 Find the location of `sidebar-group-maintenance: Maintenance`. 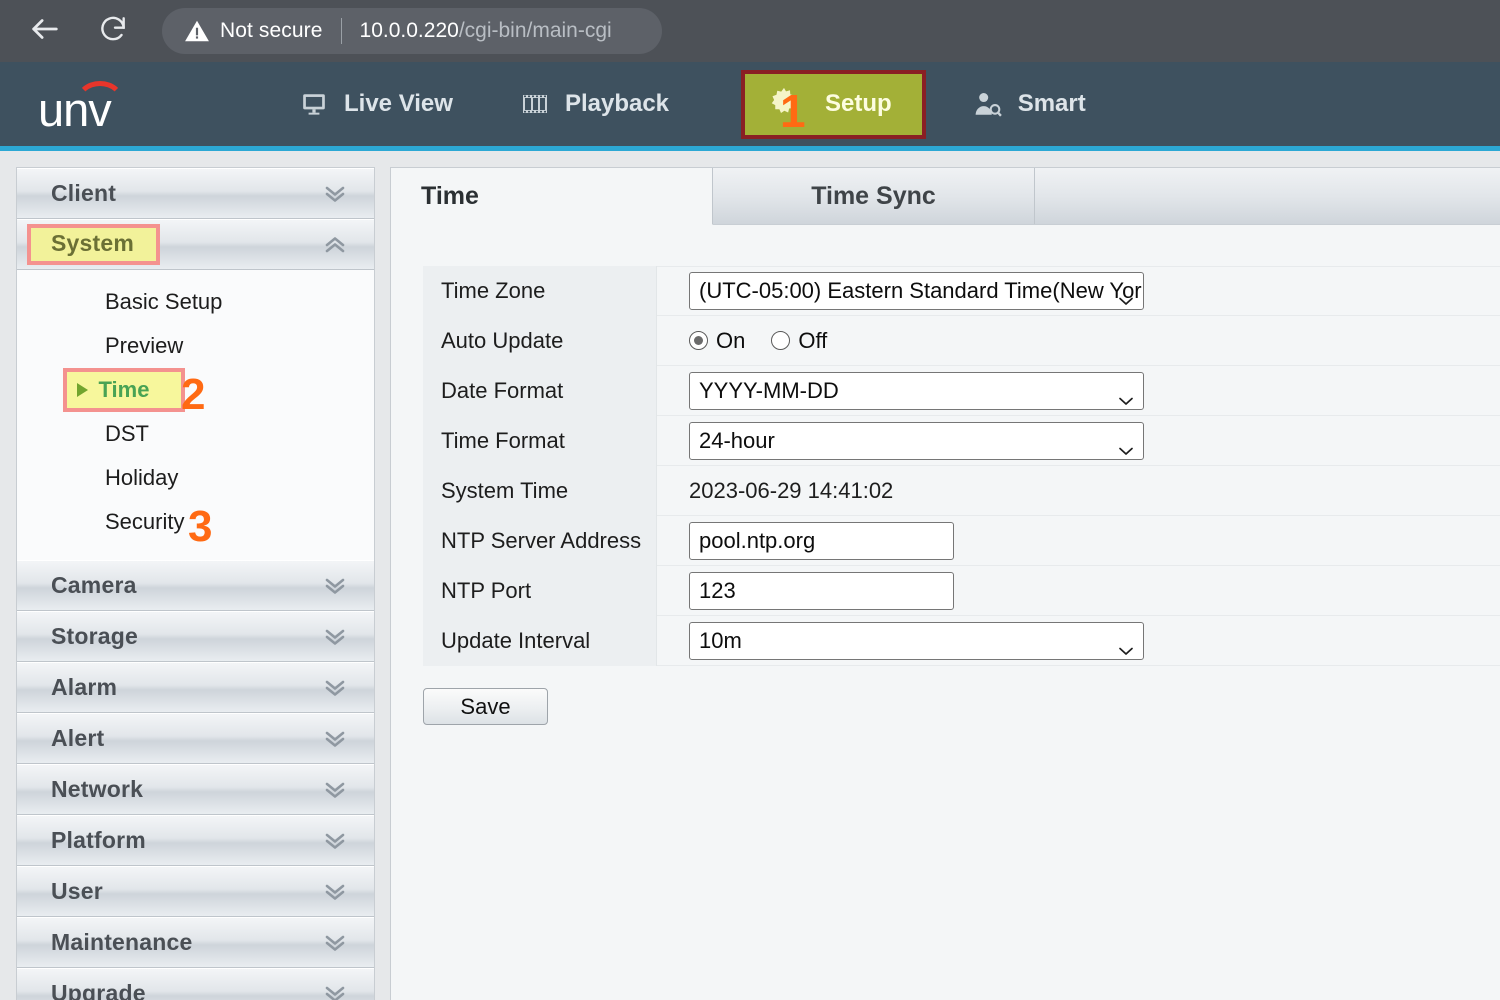

sidebar-group-maintenance: Maintenance is located at coordinates (195, 942).